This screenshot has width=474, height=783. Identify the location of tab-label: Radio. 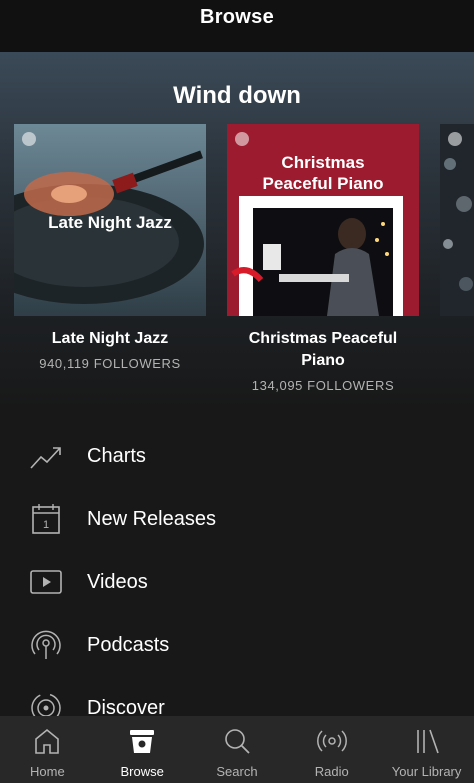
(331, 771).